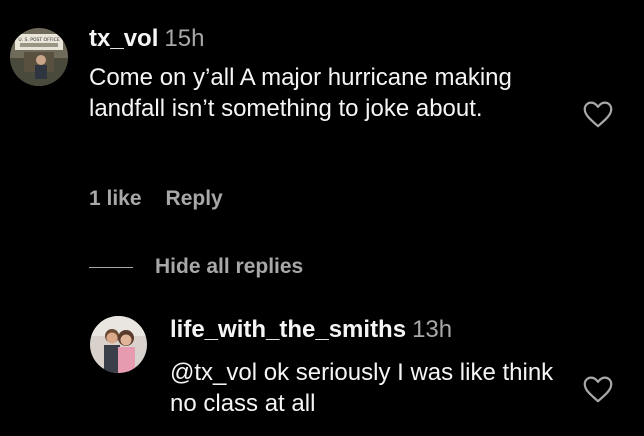 Image resolution: width=644 pixels, height=436 pixels. I want to click on hide-replies-toggle: Hide all replies, so click(196, 267).